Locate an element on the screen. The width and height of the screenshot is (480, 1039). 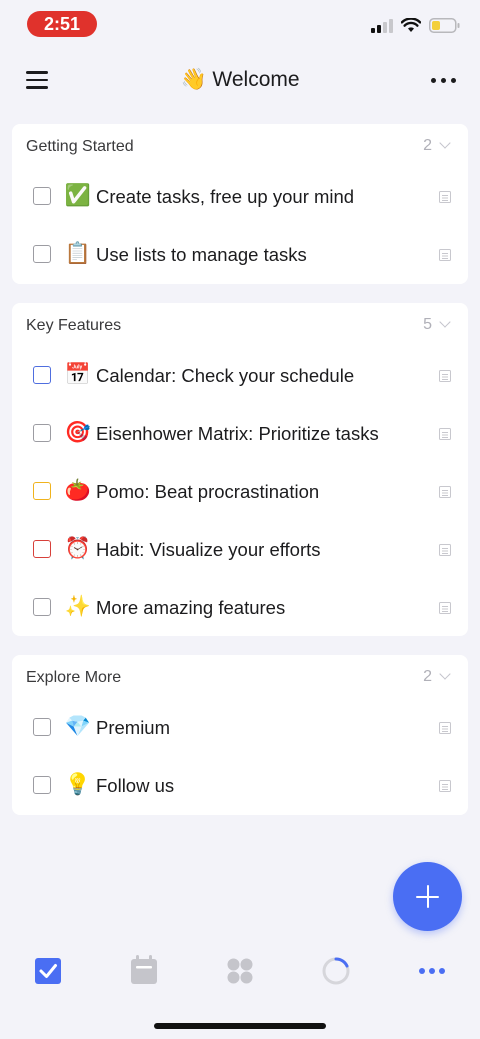
section-header: Getting Started 2 is located at coordinates (240, 146).